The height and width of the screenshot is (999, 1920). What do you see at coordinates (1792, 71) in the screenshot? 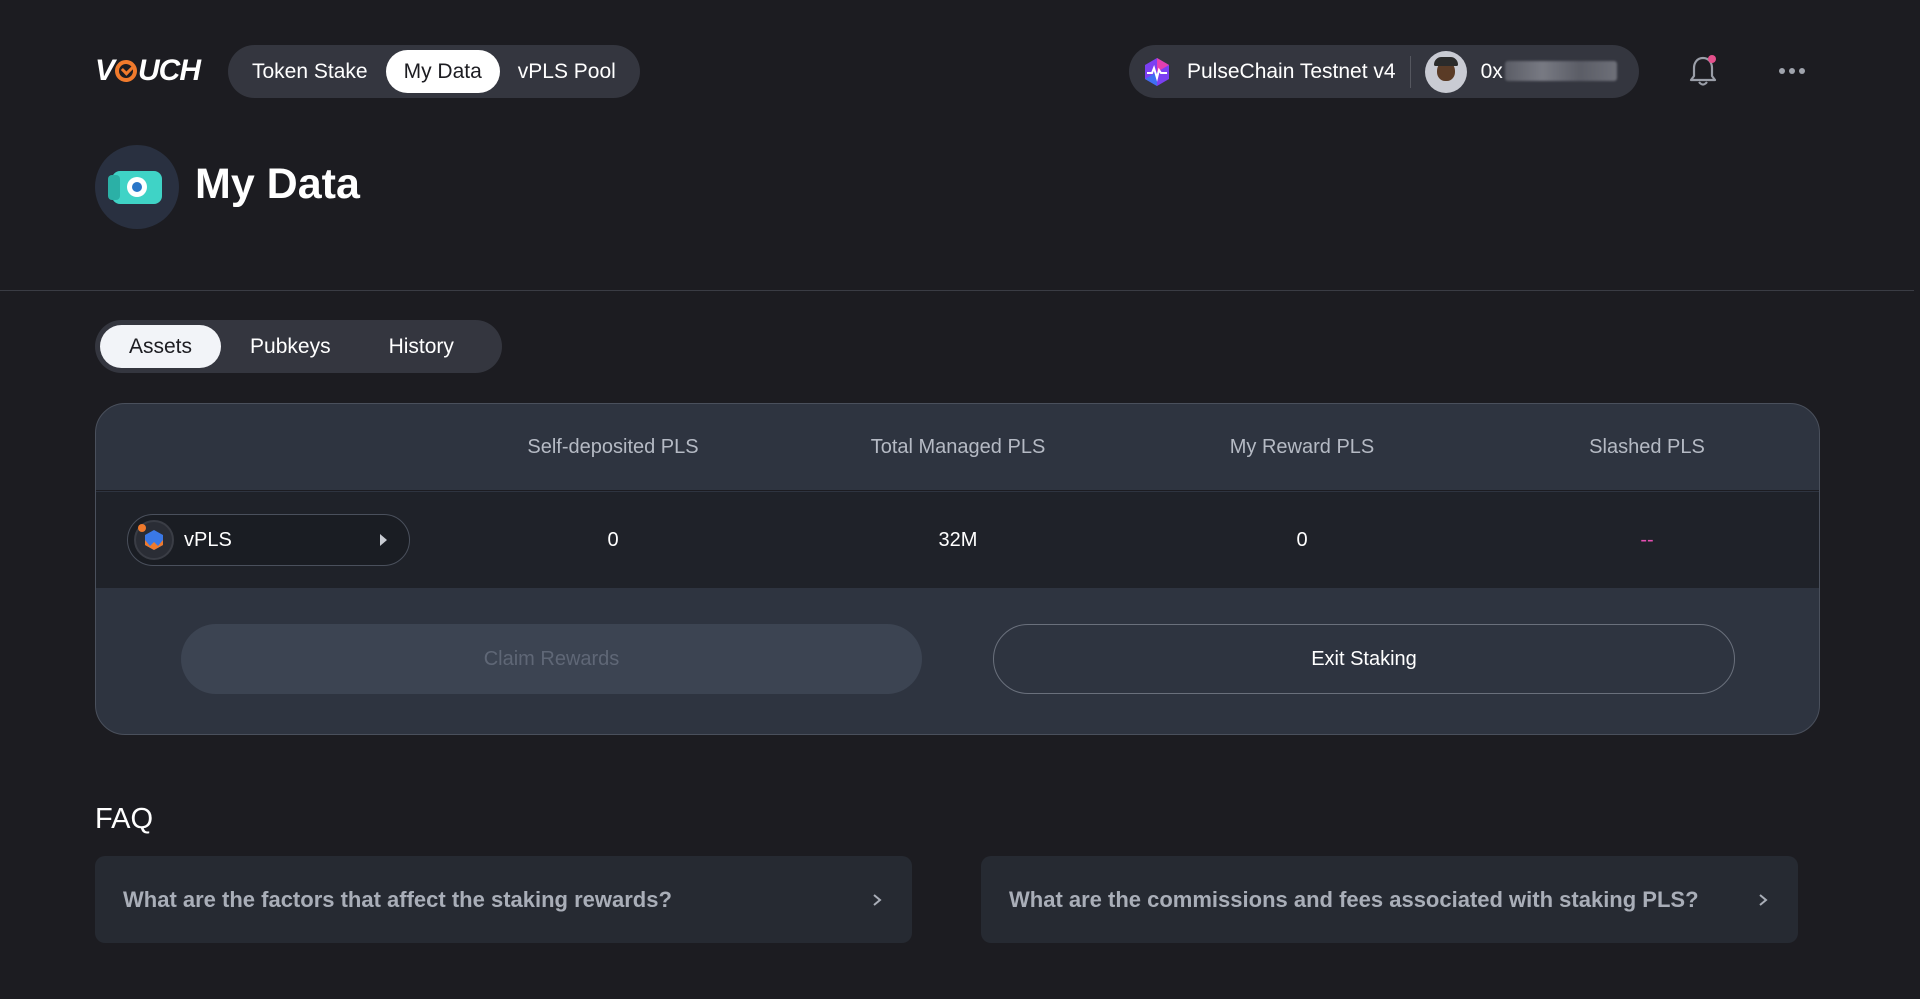
I see `more-icon` at bounding box center [1792, 71].